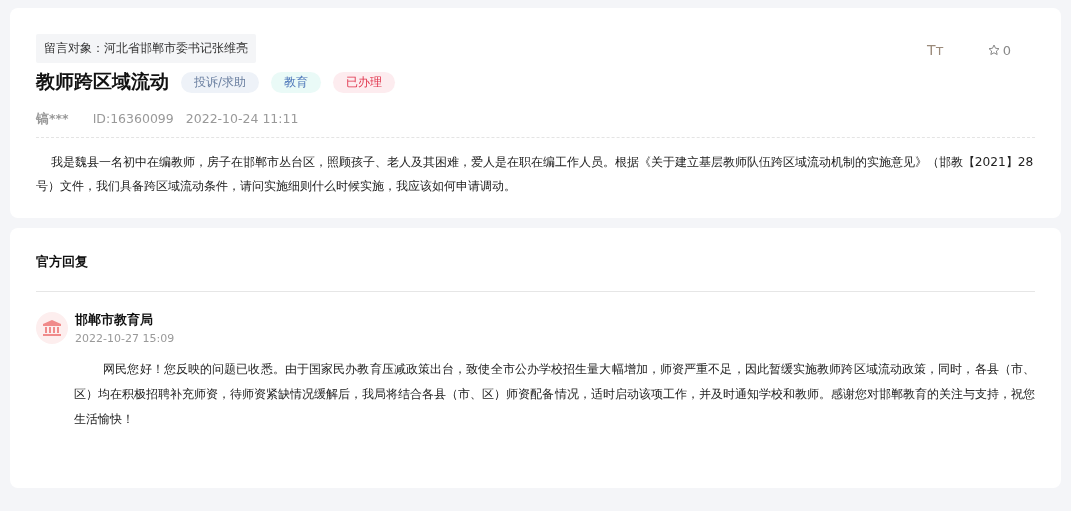  What do you see at coordinates (102, 81) in the screenshot?
I see `message-title: 教师跨区域流动` at bounding box center [102, 81].